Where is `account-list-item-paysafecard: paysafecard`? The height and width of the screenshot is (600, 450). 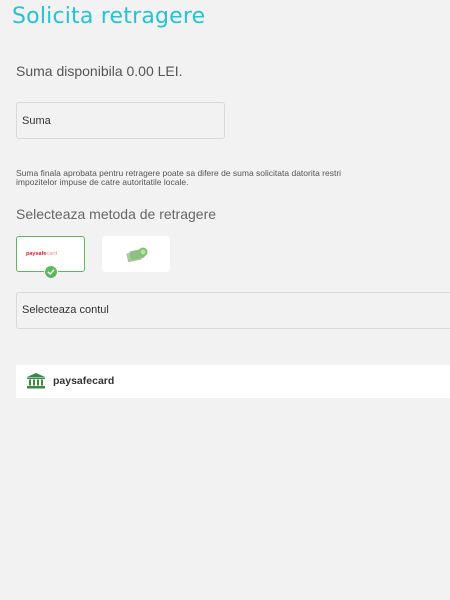
account-list-item-paysafecard: paysafecard is located at coordinates (233, 381).